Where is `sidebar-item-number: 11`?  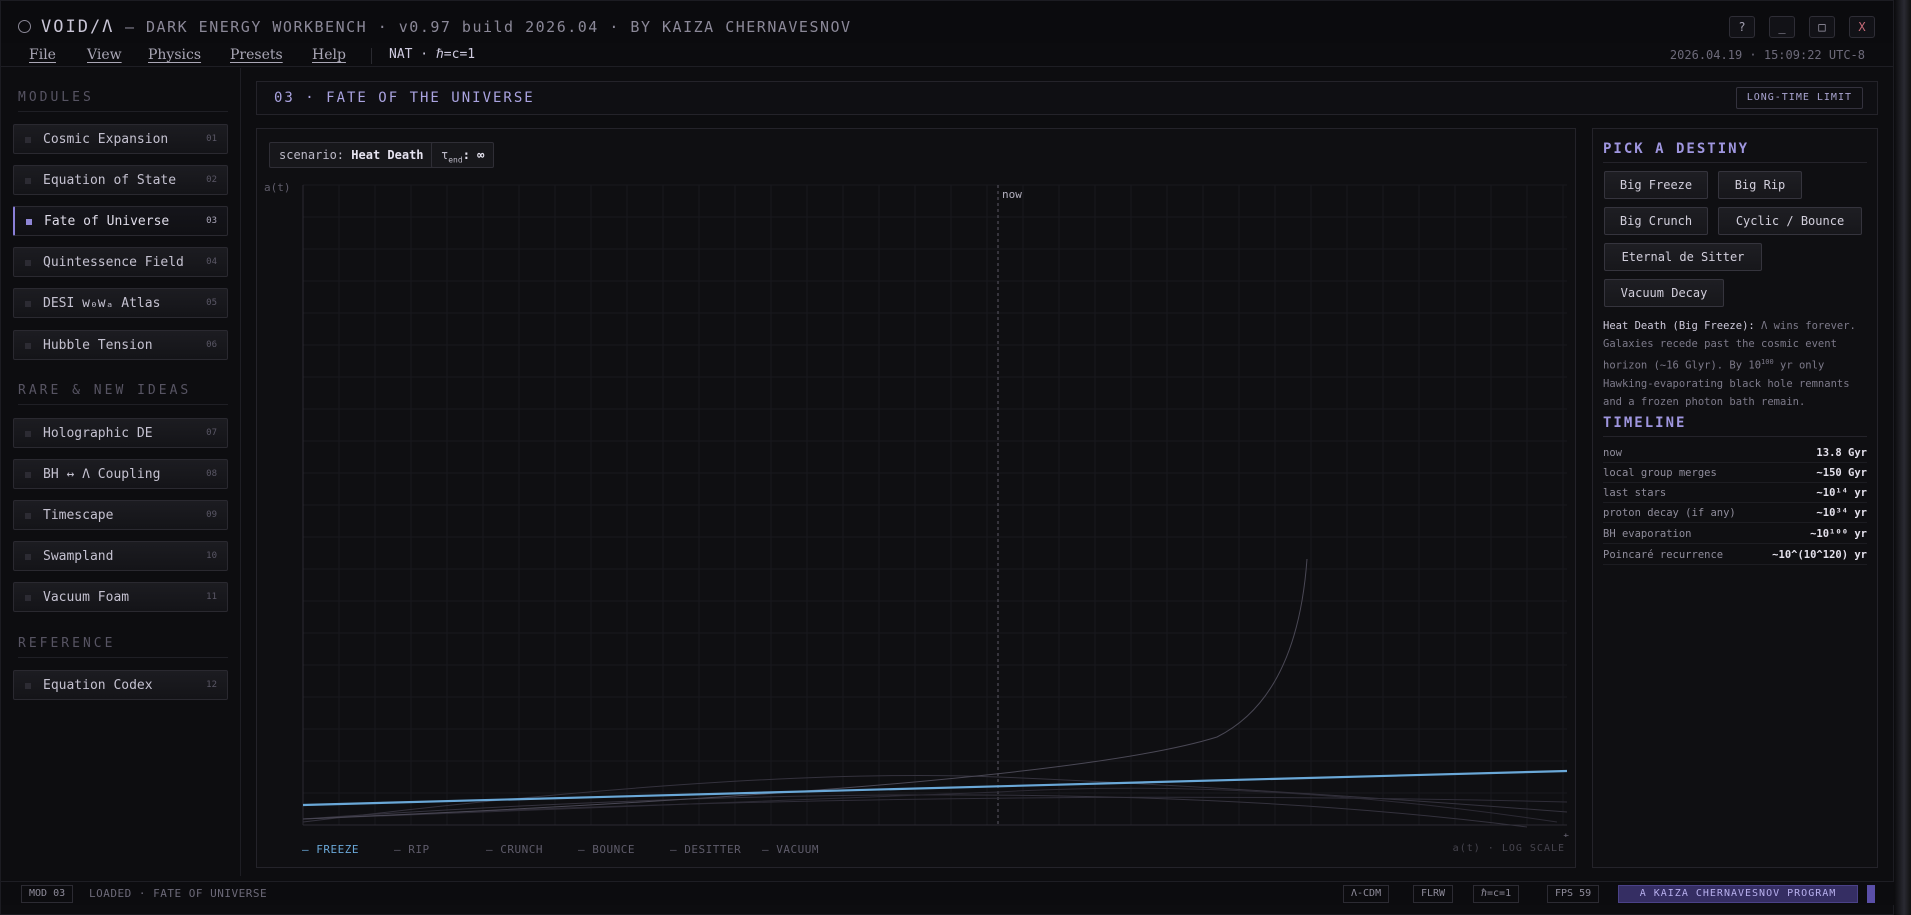 sidebar-item-number: 11 is located at coordinates (211, 597).